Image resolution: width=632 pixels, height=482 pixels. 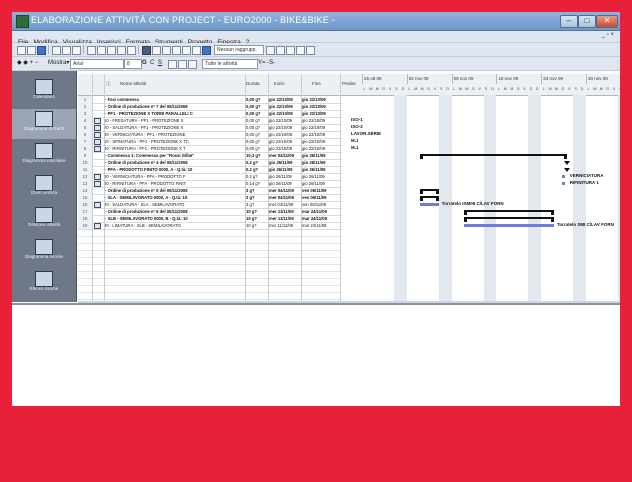 What do you see at coordinates (44, 188) in the screenshot?
I see `viewbar-item: Gantt verifica` at bounding box center [44, 188].